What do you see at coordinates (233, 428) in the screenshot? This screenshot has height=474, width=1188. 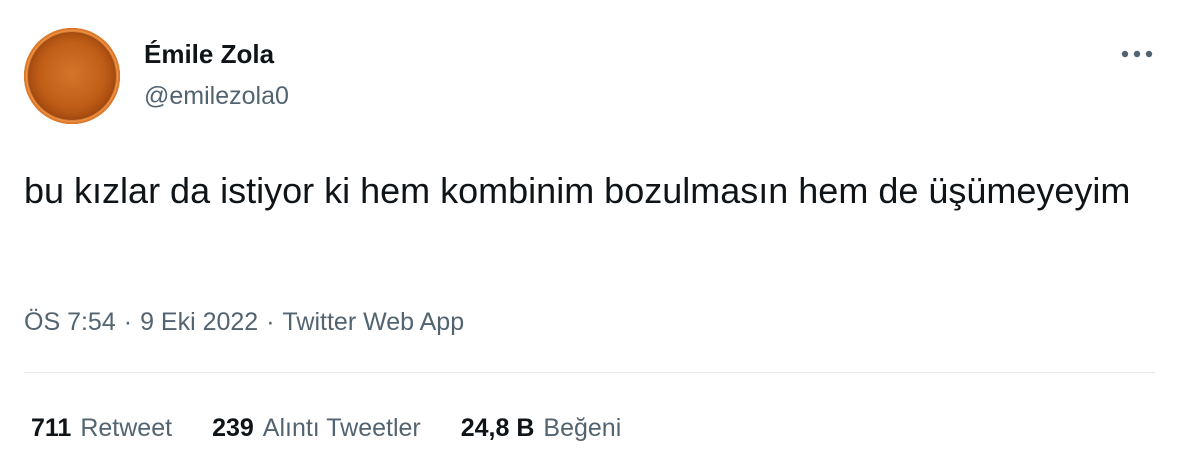 I see `quote-tweets-count: 239` at bounding box center [233, 428].